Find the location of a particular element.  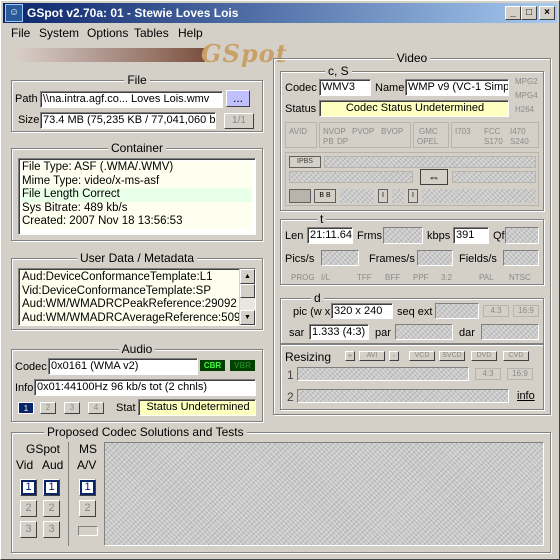

container-group-label: Container is located at coordinates (137, 148).